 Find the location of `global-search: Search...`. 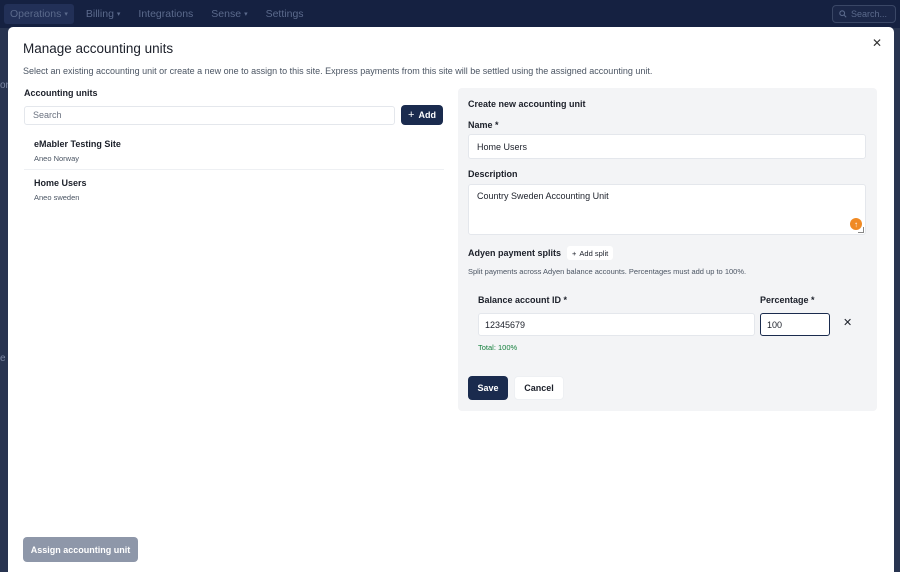

global-search: Search... is located at coordinates (864, 14).